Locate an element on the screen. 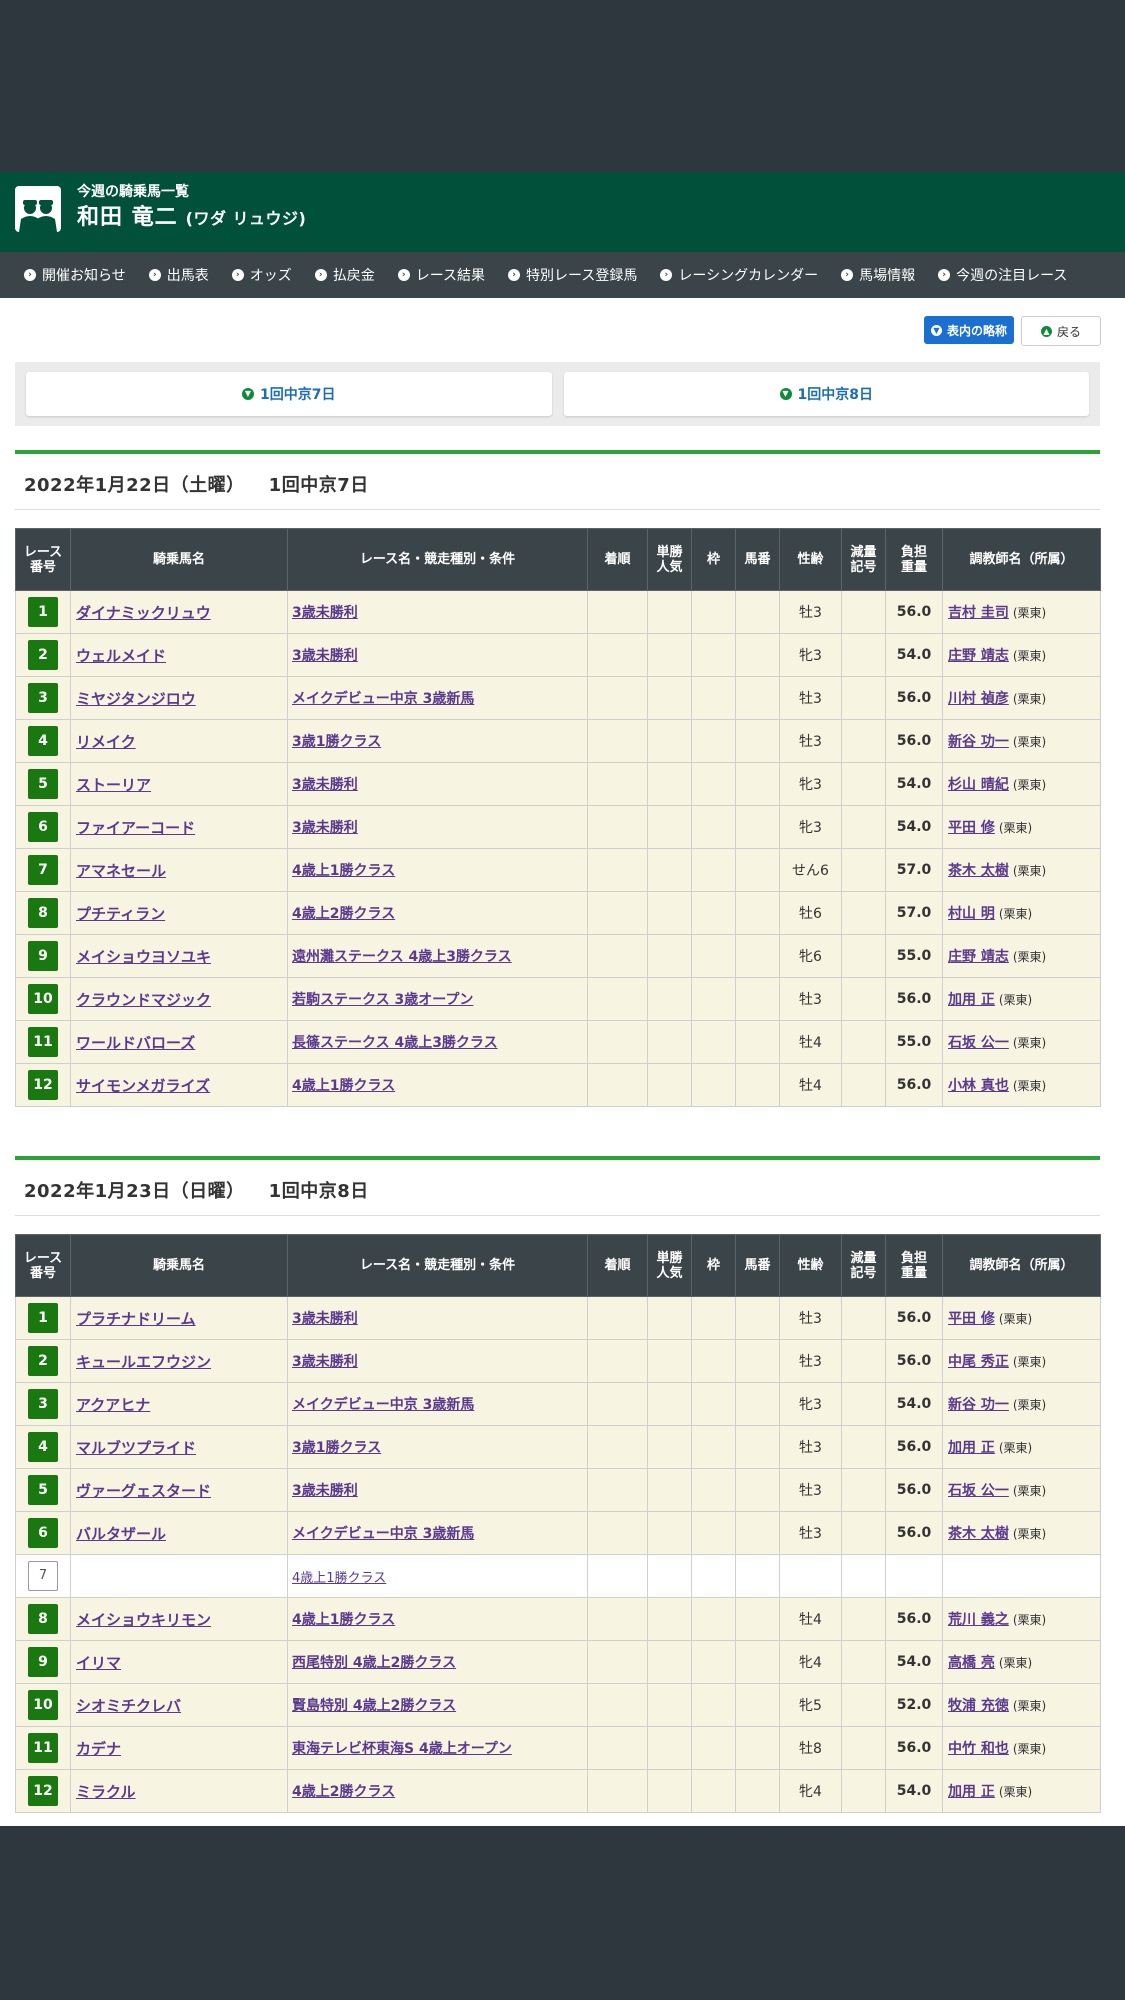  trainer-link: 荒川 義之 is located at coordinates (978, 1620).